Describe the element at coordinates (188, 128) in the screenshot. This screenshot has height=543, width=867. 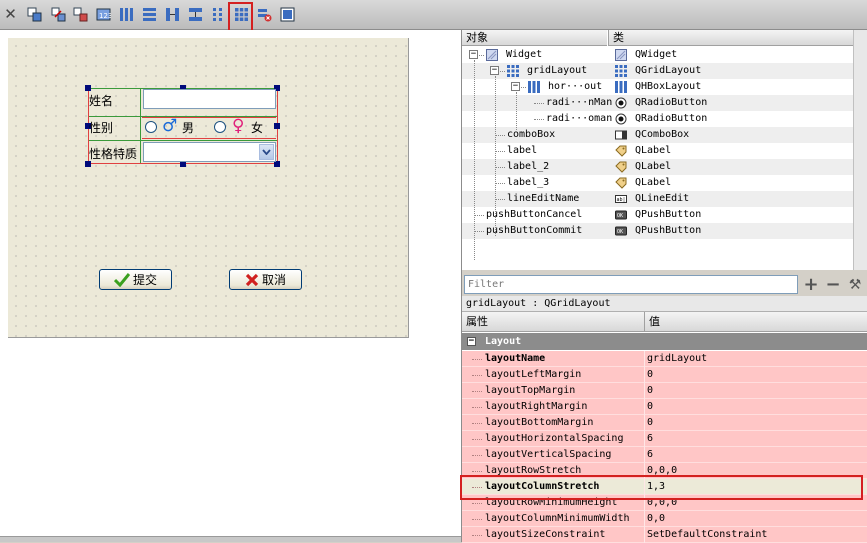
I see `male-label: 男` at that location.